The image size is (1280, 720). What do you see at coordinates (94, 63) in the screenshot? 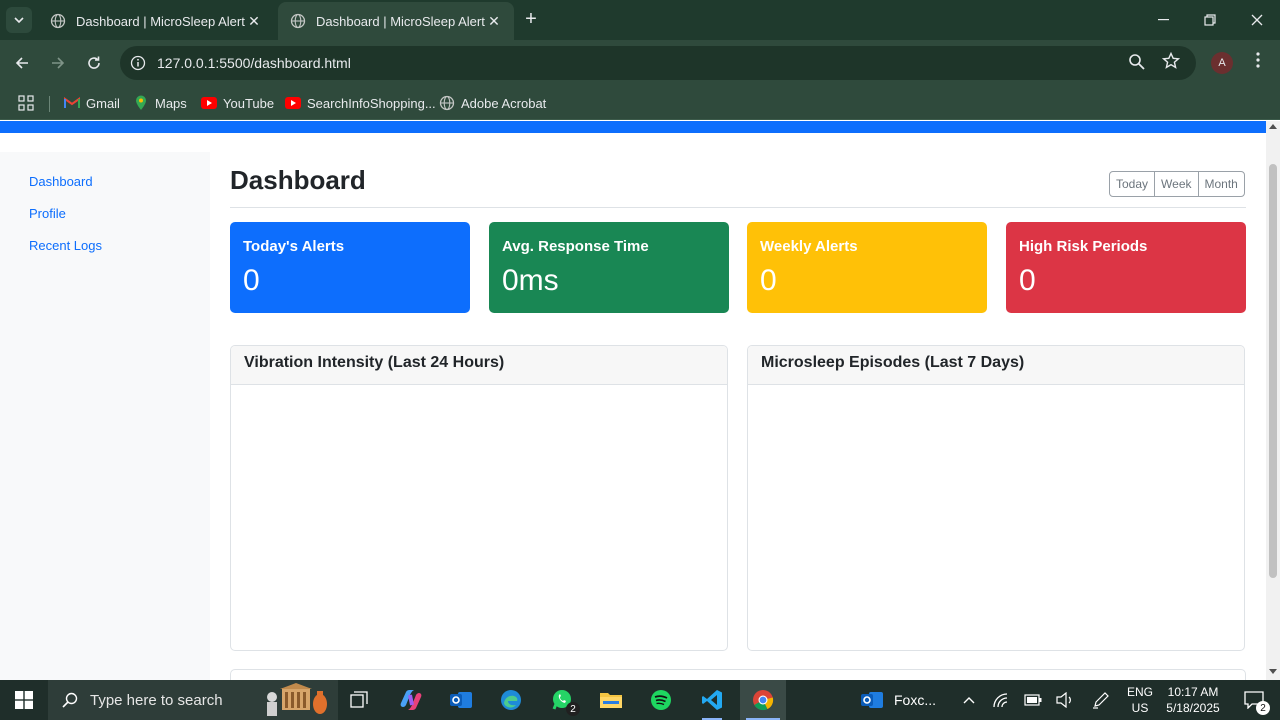
I see `reload-button` at bounding box center [94, 63].